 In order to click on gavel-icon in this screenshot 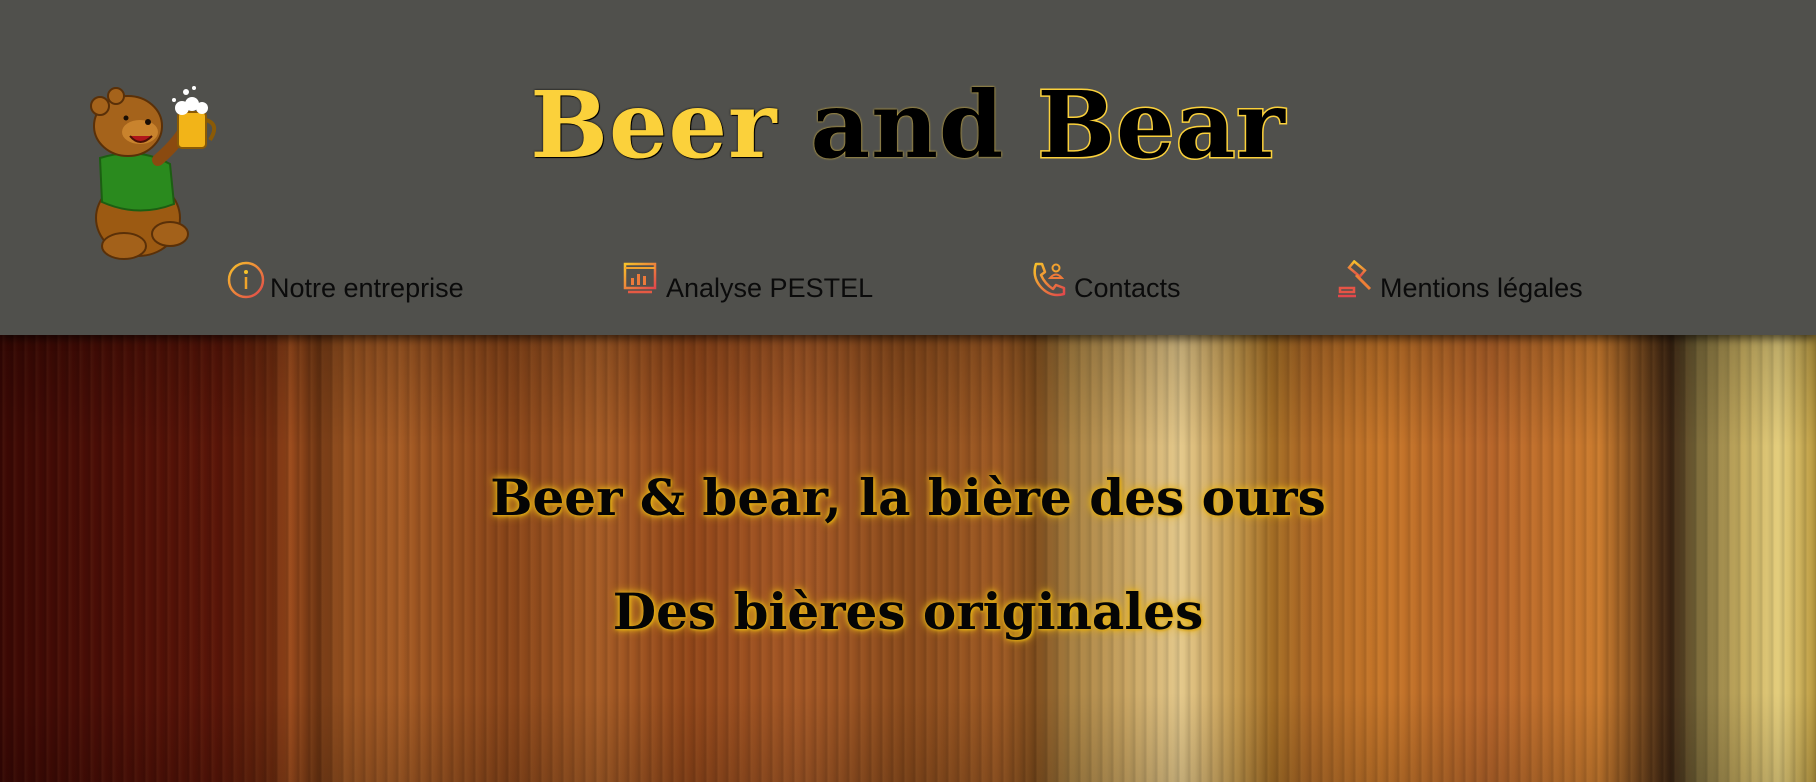, I will do `click(1355, 279)`.